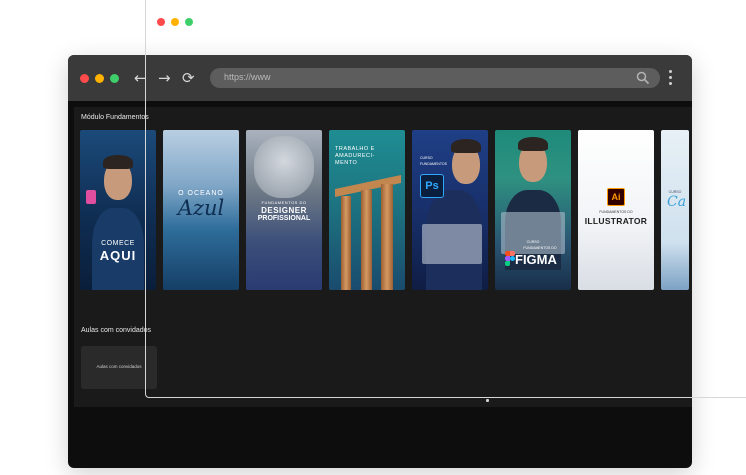  Describe the element at coordinates (643, 78) in the screenshot. I see `search-icon` at that location.